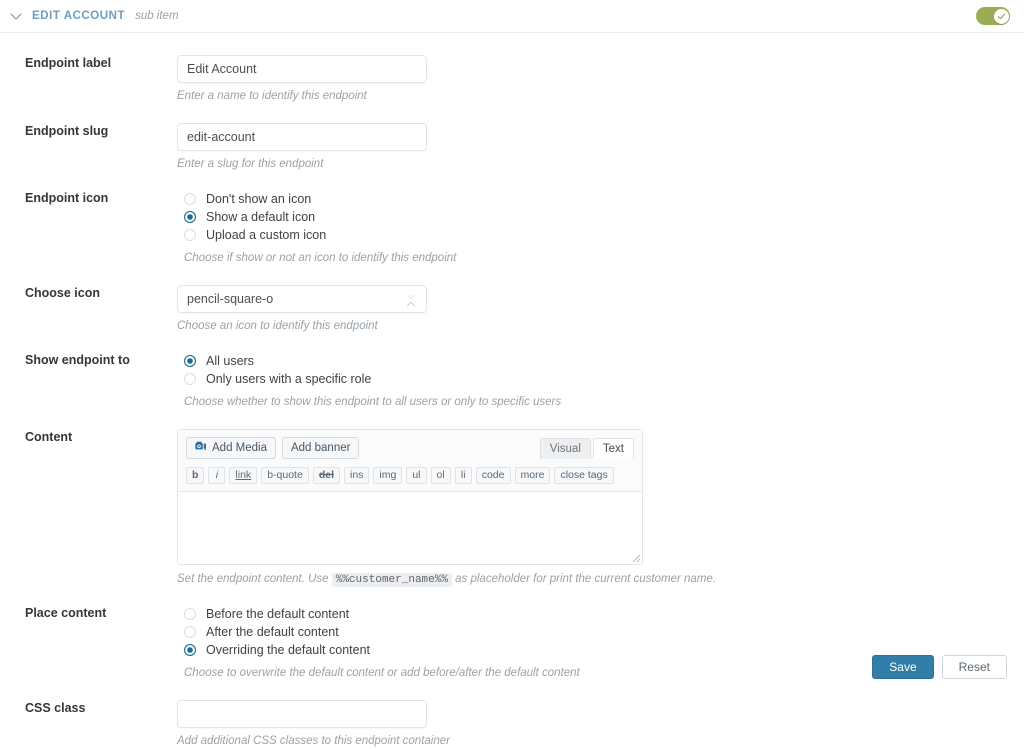  Describe the element at coordinates (201, 447) in the screenshot. I see `media-camera-icon` at that location.